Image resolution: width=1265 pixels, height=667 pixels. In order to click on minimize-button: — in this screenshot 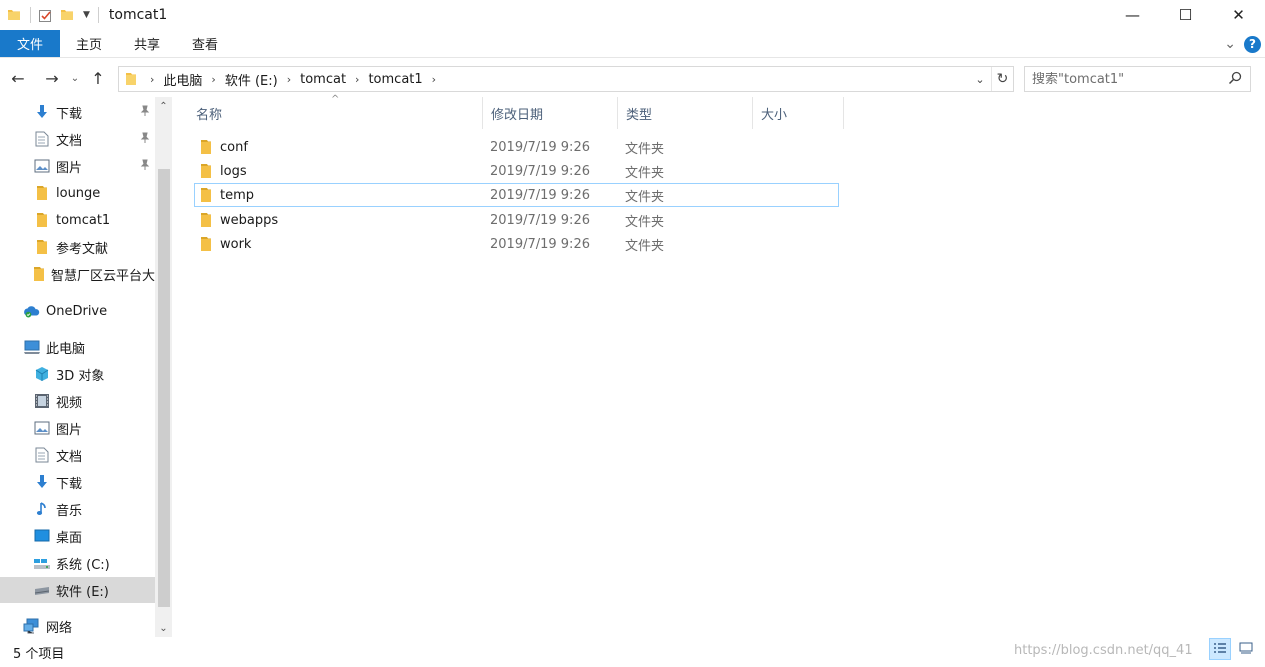, I will do `click(1132, 15)`.